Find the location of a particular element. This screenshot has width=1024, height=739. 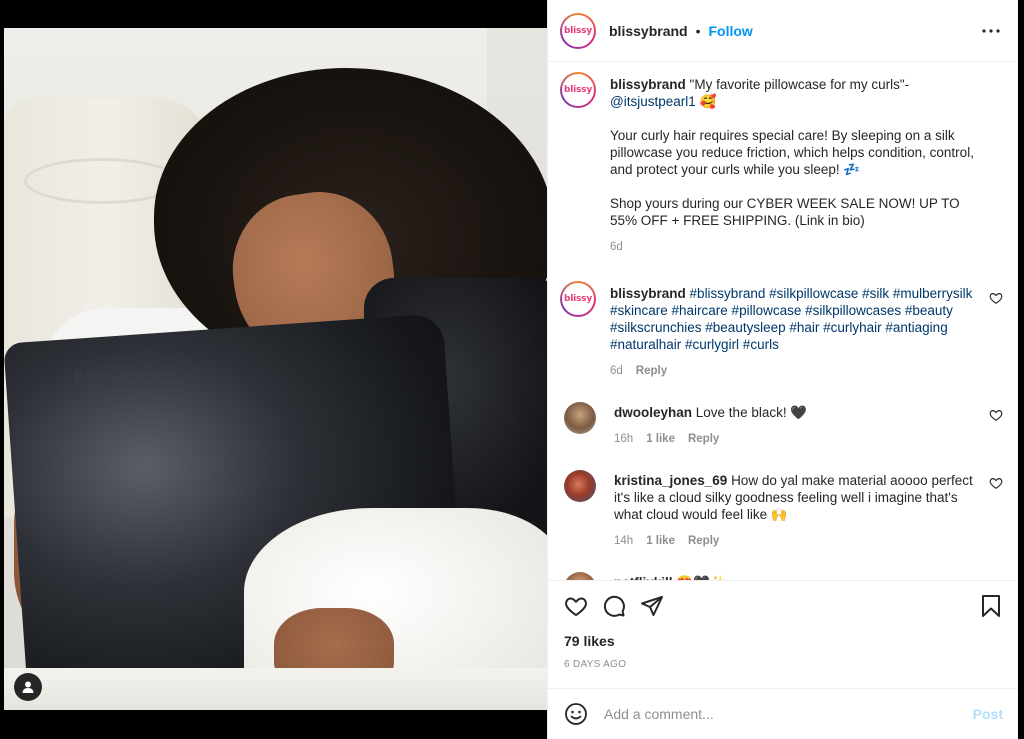

comment-avatar: blissy is located at coordinates (578, 299).